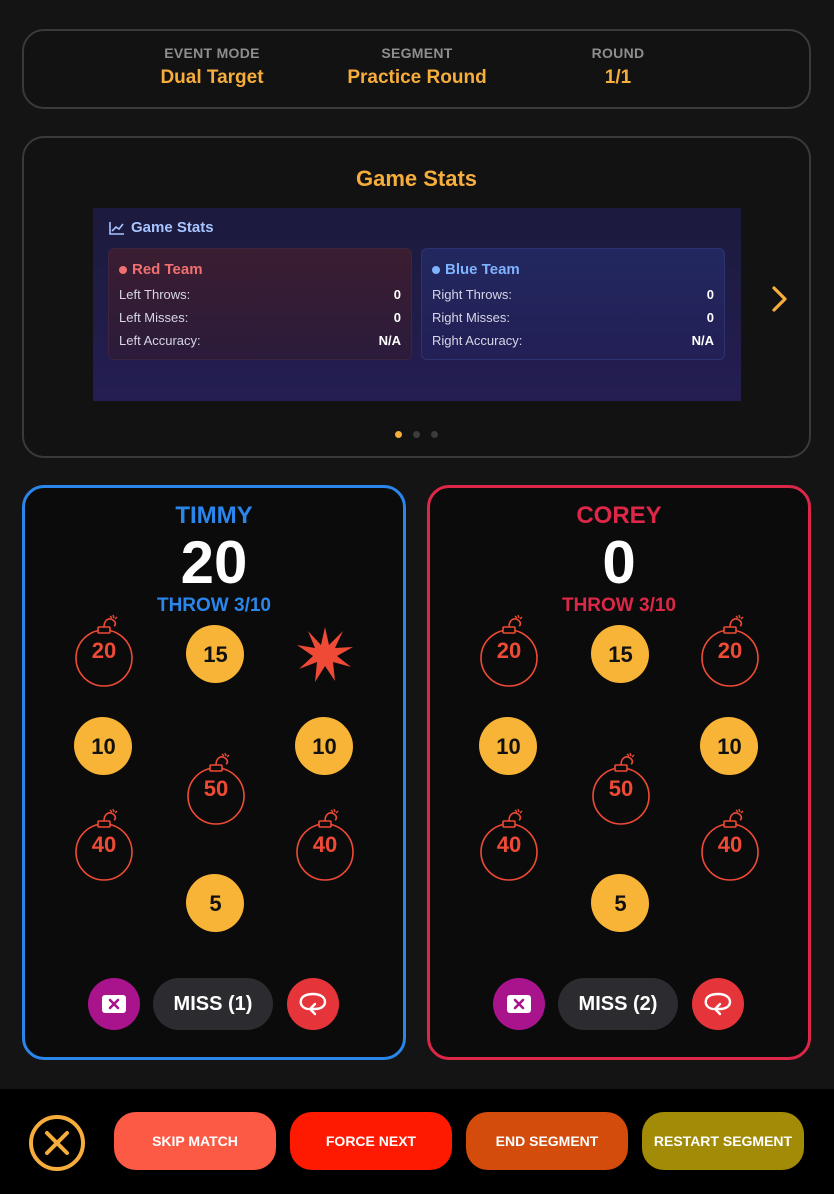 The width and height of the screenshot is (834, 1194). Describe the element at coordinates (618, 77) in the screenshot. I see `round-value: 1/1` at that location.